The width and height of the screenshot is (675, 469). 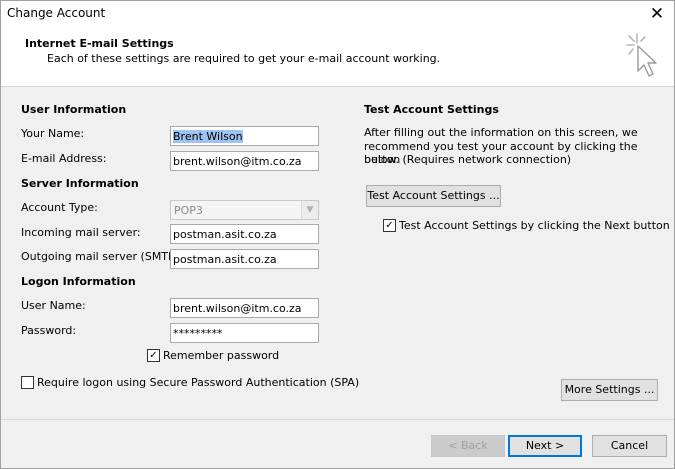 I want to click on wizard-cursor-icon, so click(x=641, y=55).